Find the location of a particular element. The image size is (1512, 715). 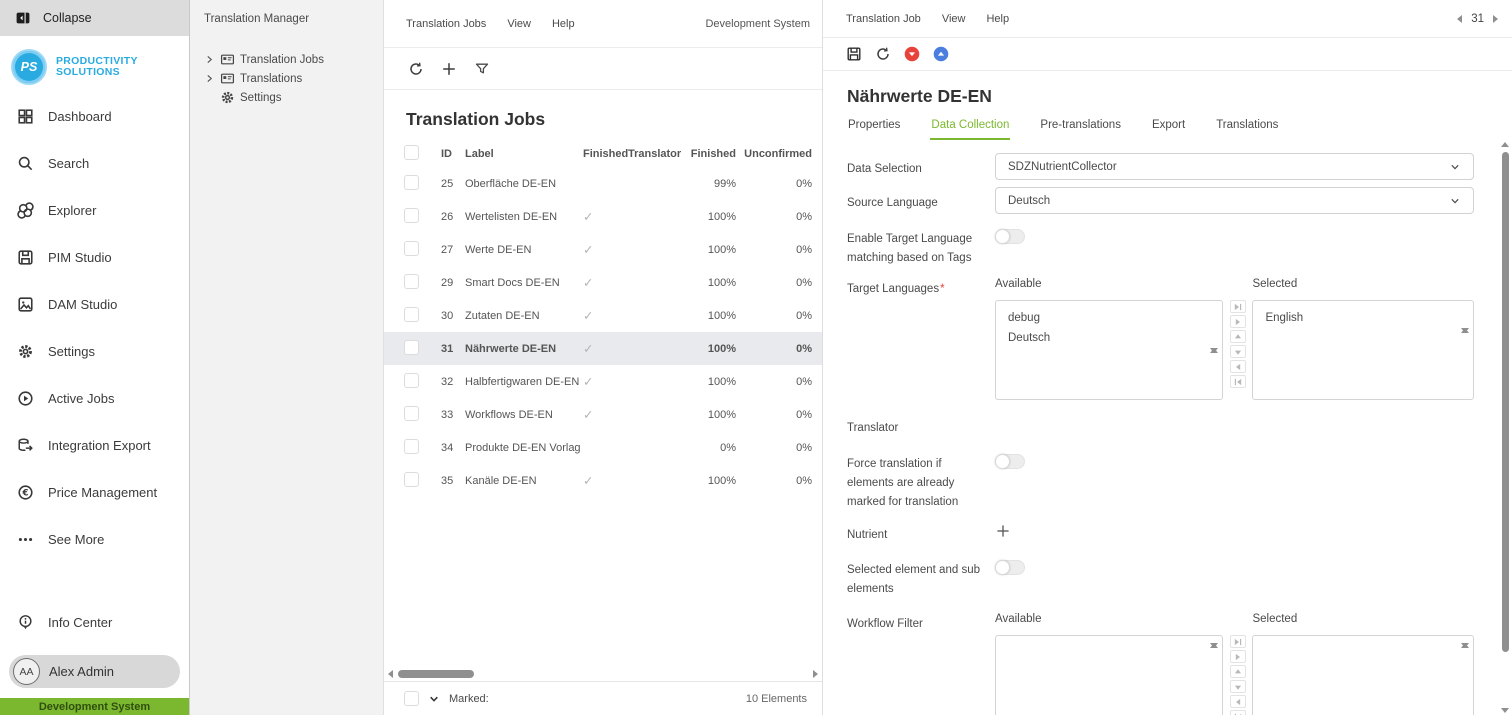

tree-item-settings: Settings is located at coordinates (289, 97).